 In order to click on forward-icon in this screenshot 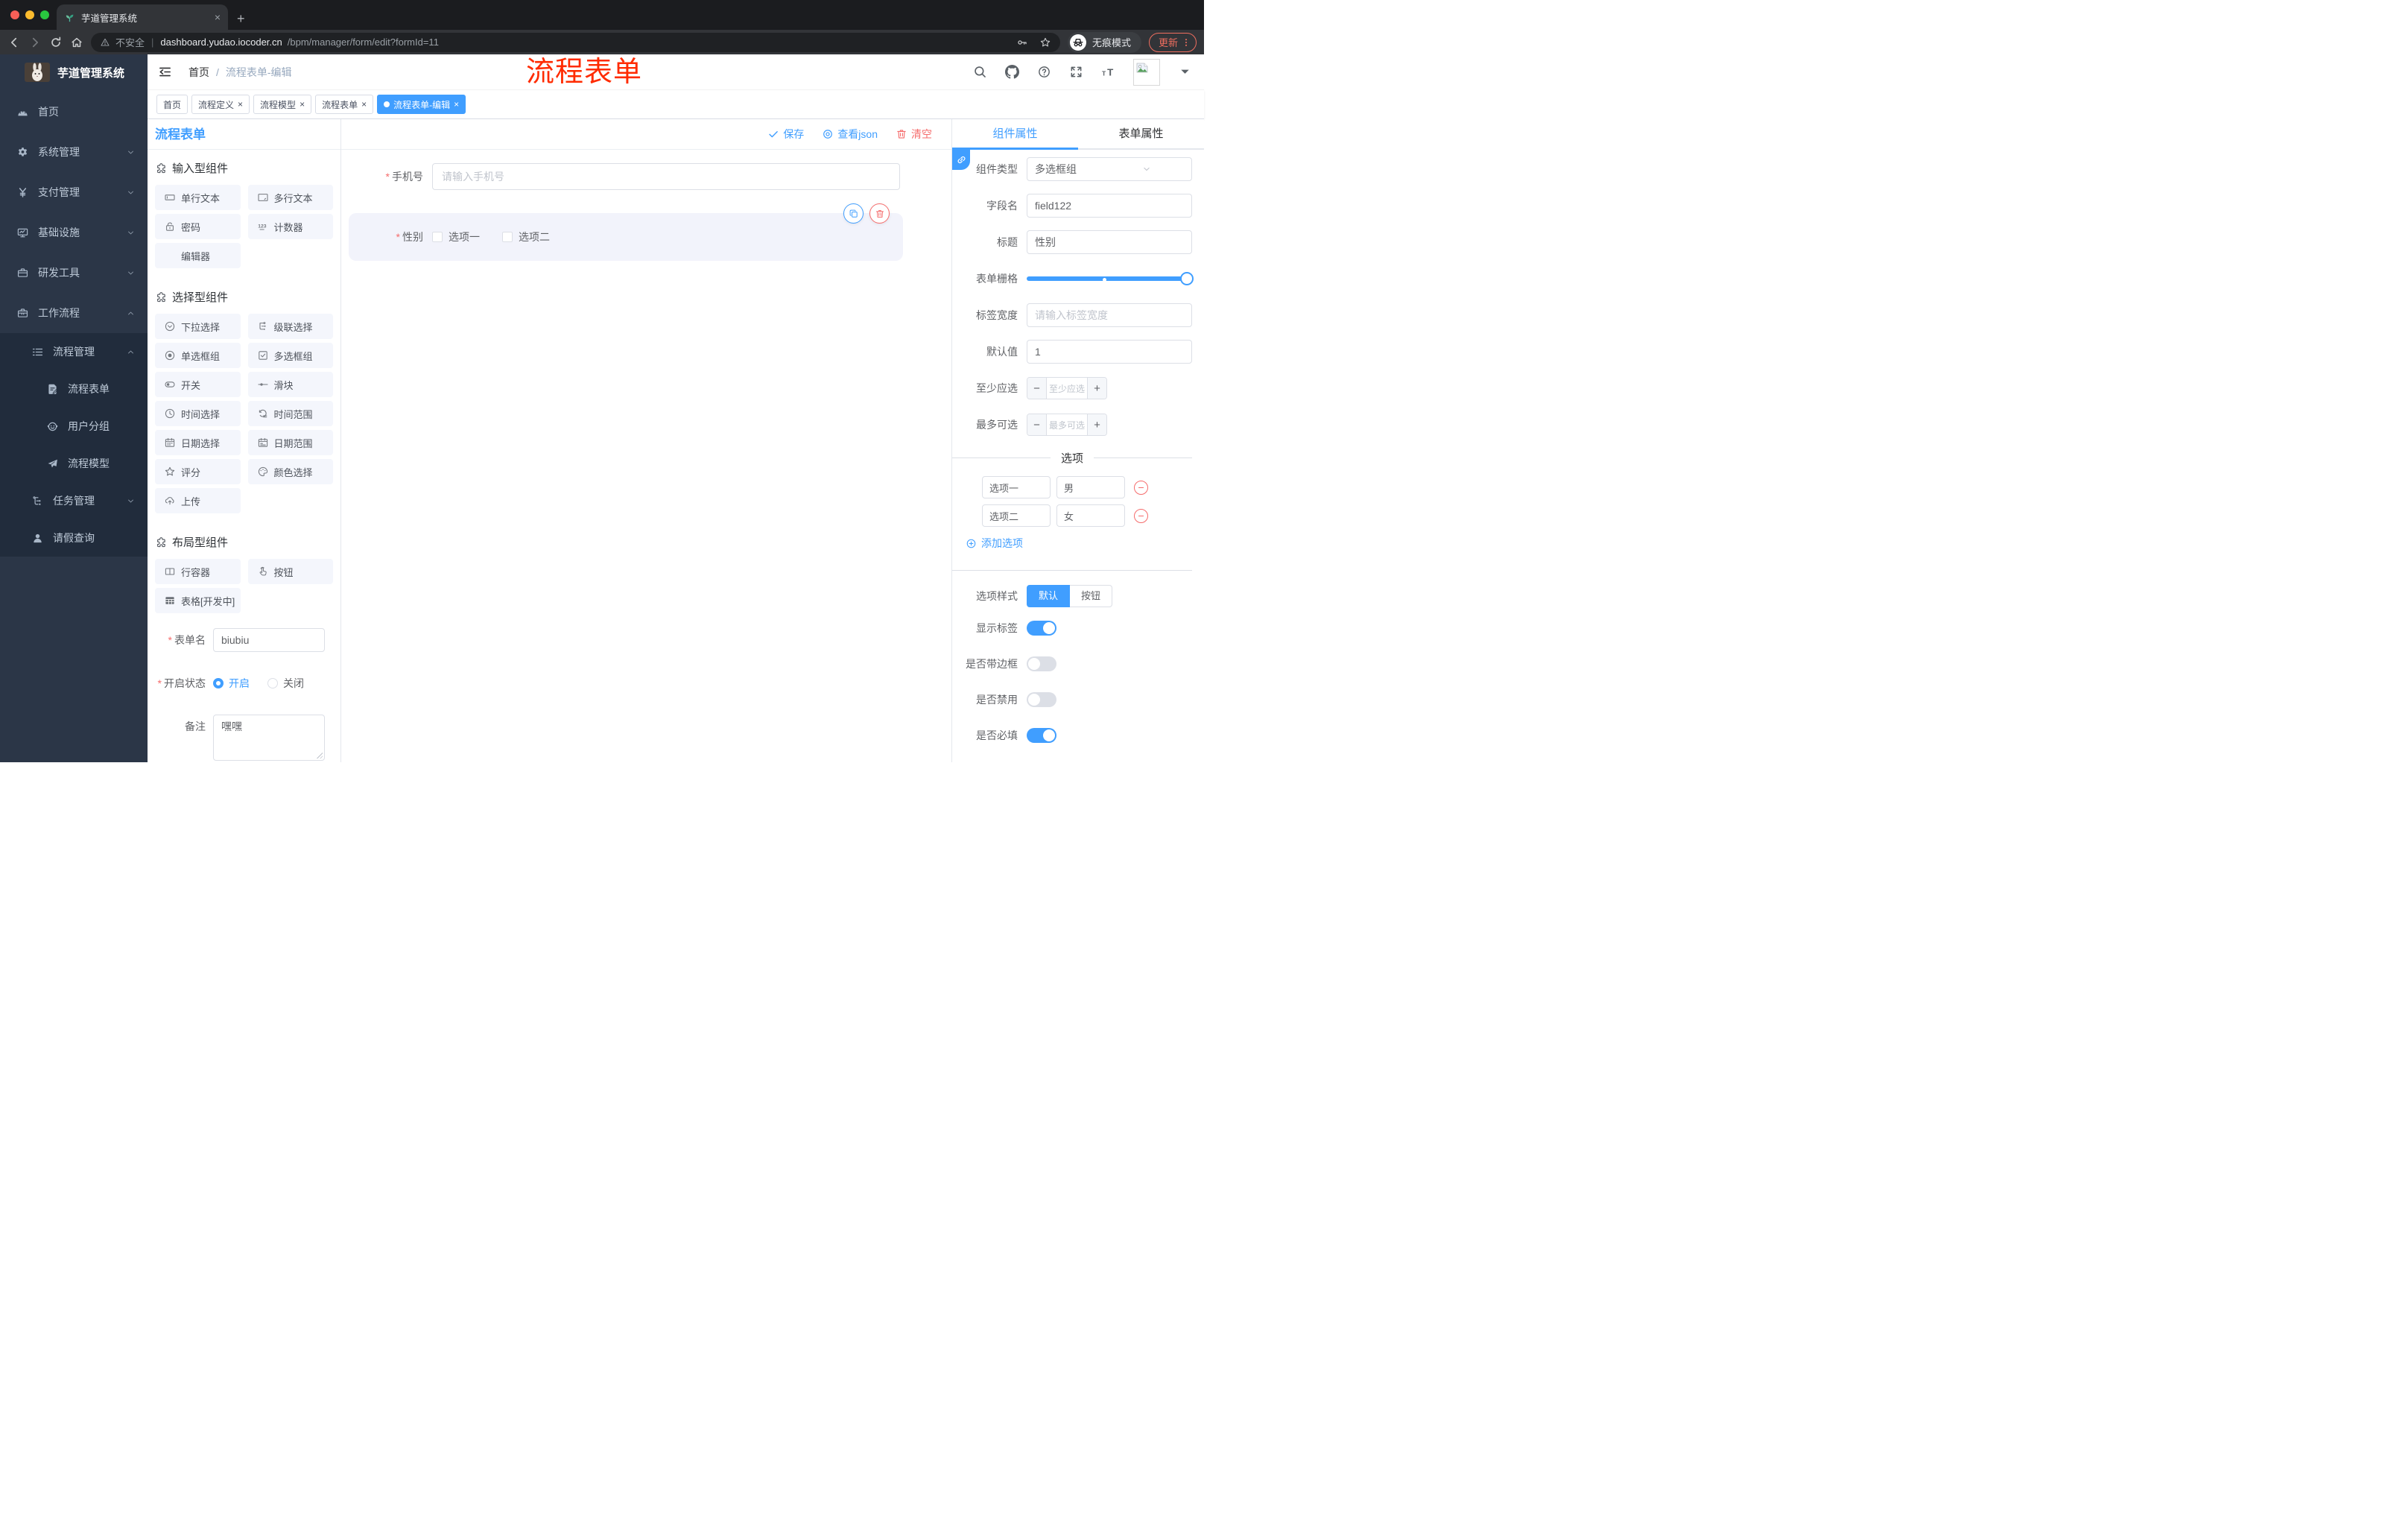, I will do `click(35, 43)`.